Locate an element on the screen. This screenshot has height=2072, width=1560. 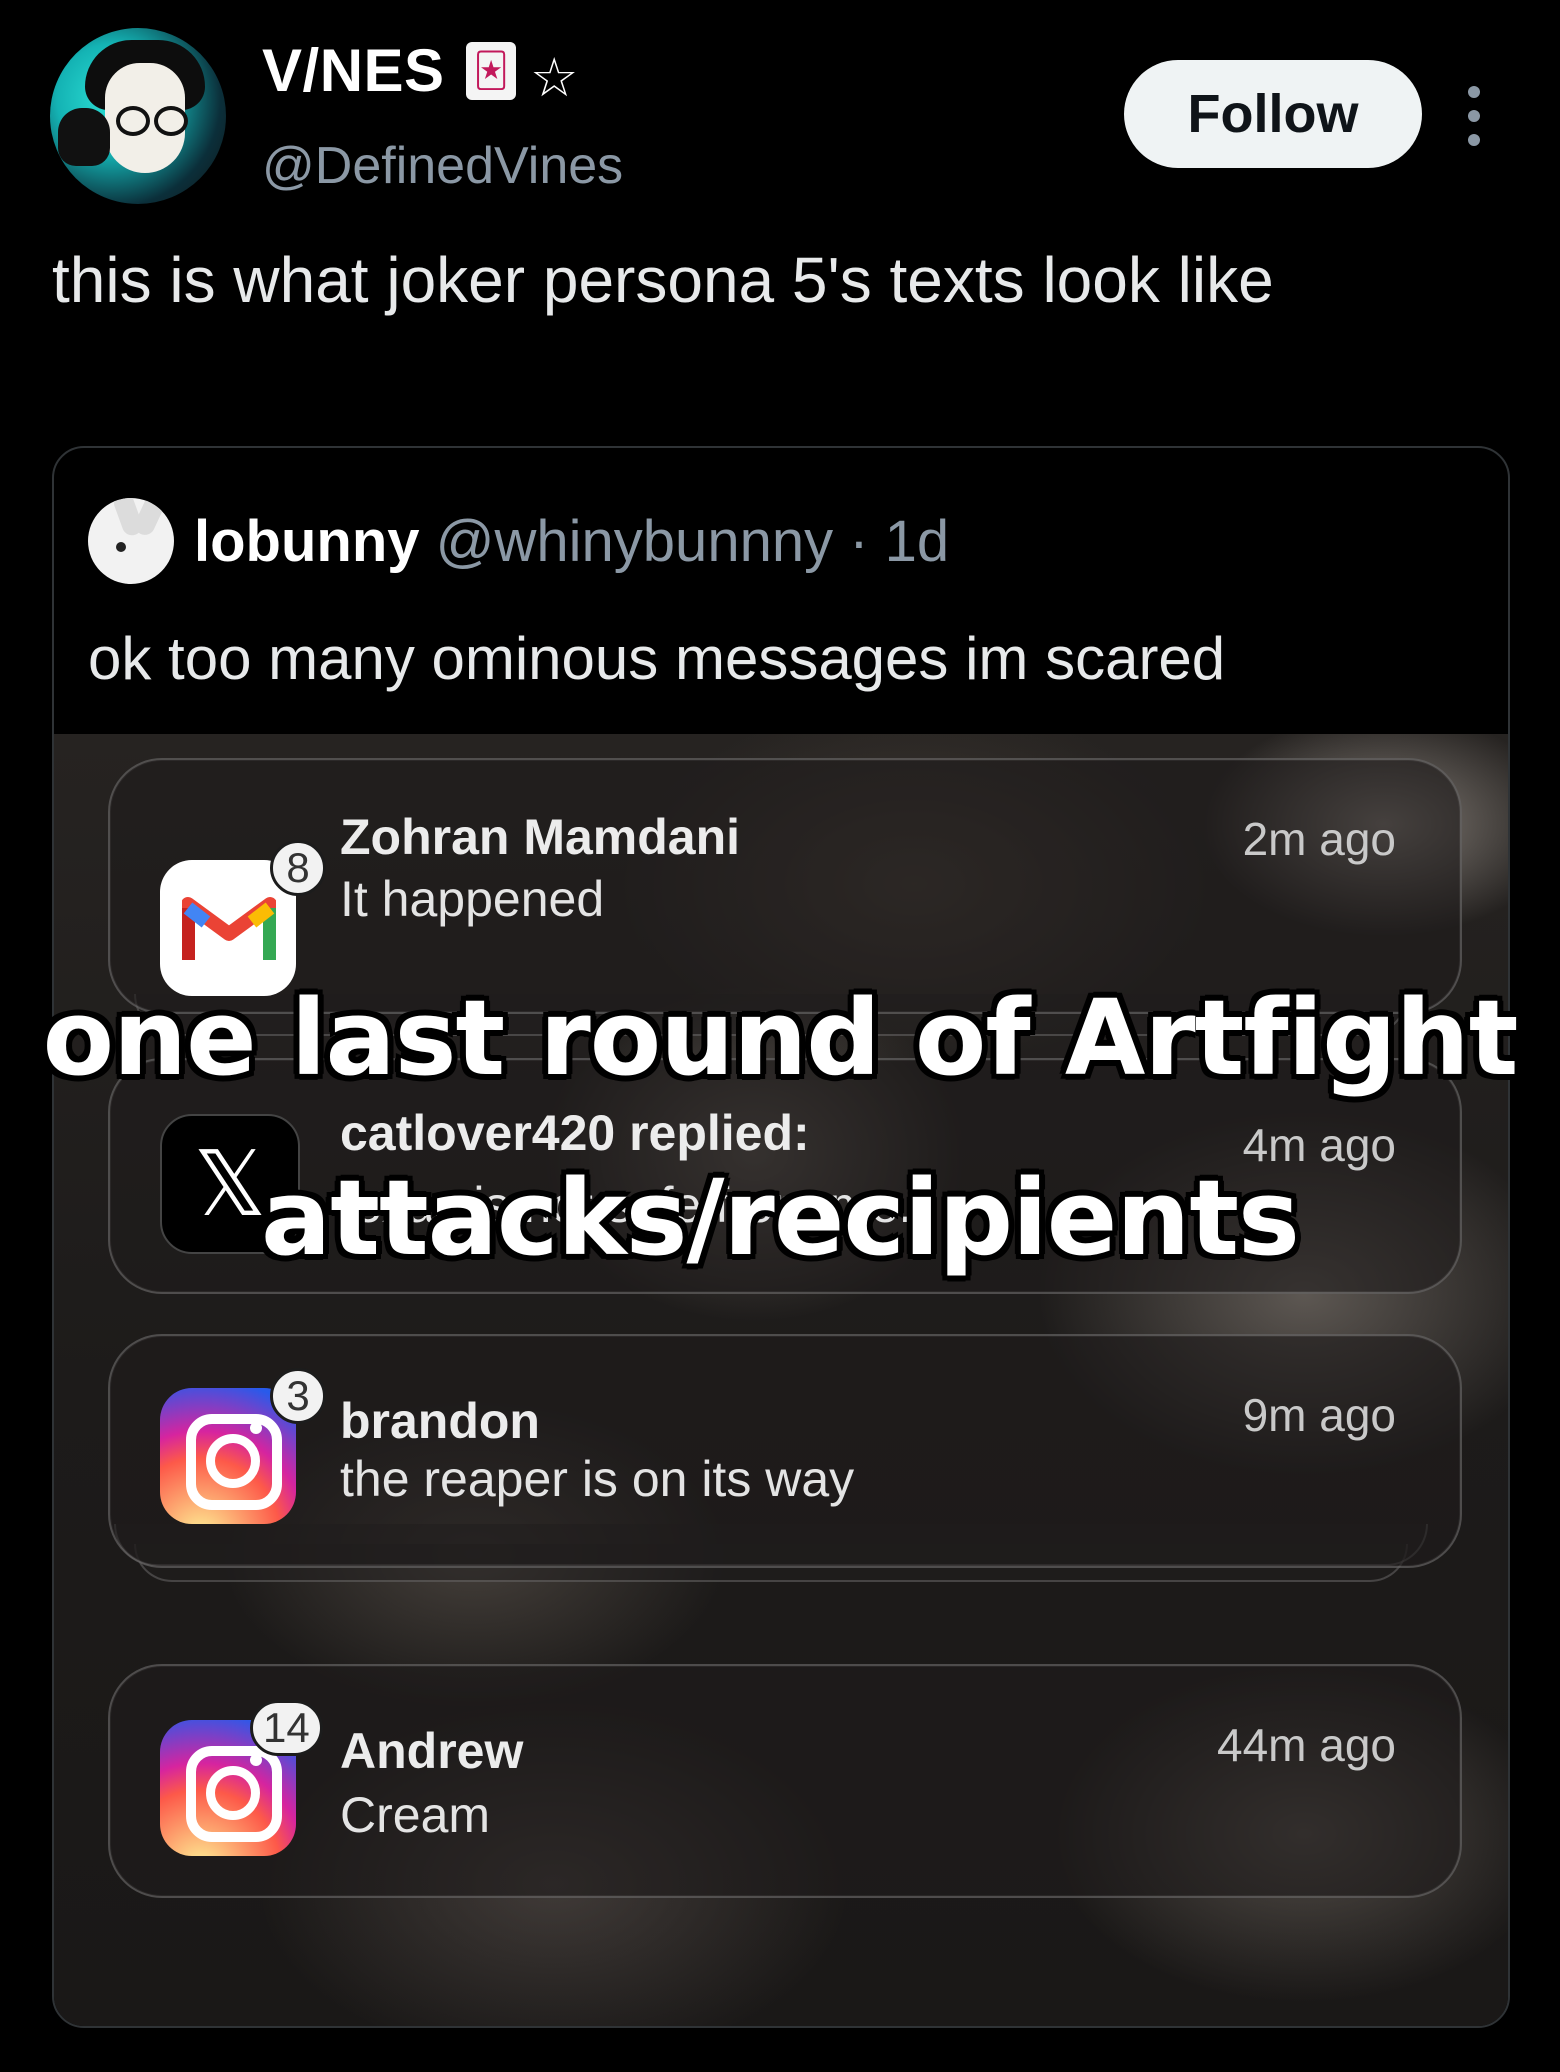
unread-count-badge: 3 is located at coordinates (298, 1396).